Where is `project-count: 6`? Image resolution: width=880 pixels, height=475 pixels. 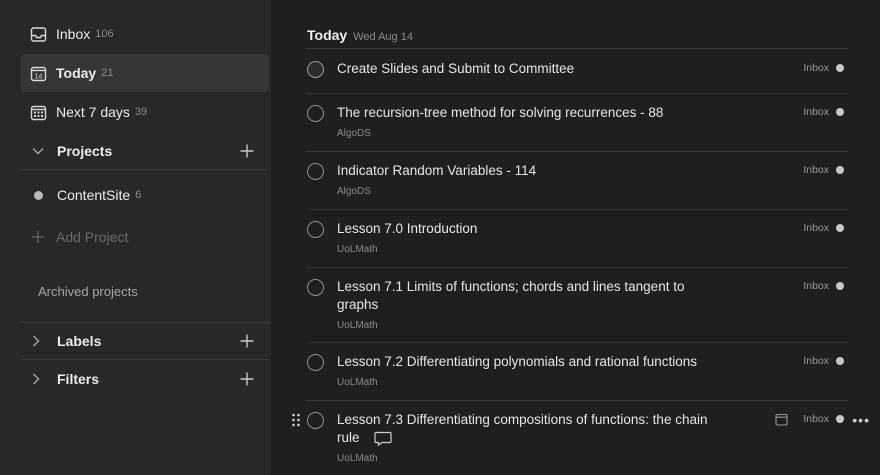 project-count: 6 is located at coordinates (138, 195).